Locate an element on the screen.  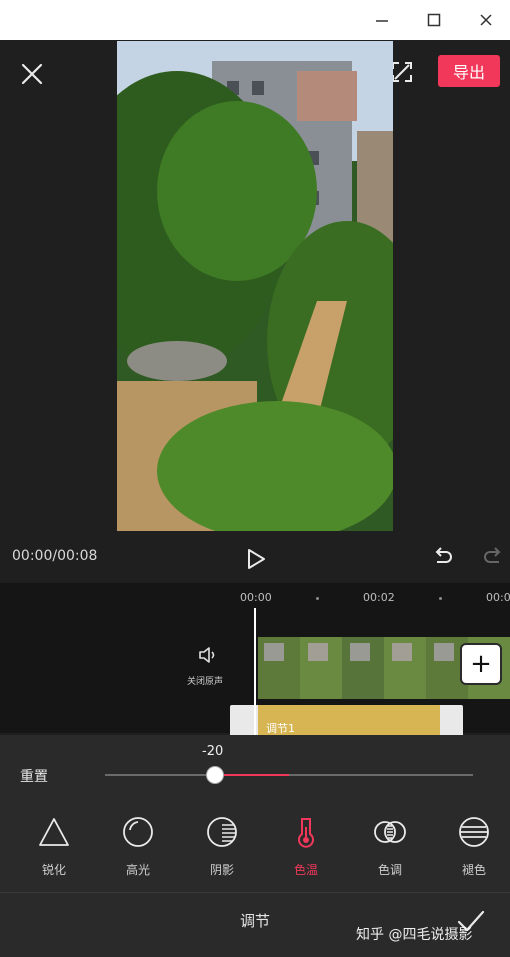
tool-color-temperature: 色温 is located at coordinates (306, 850).